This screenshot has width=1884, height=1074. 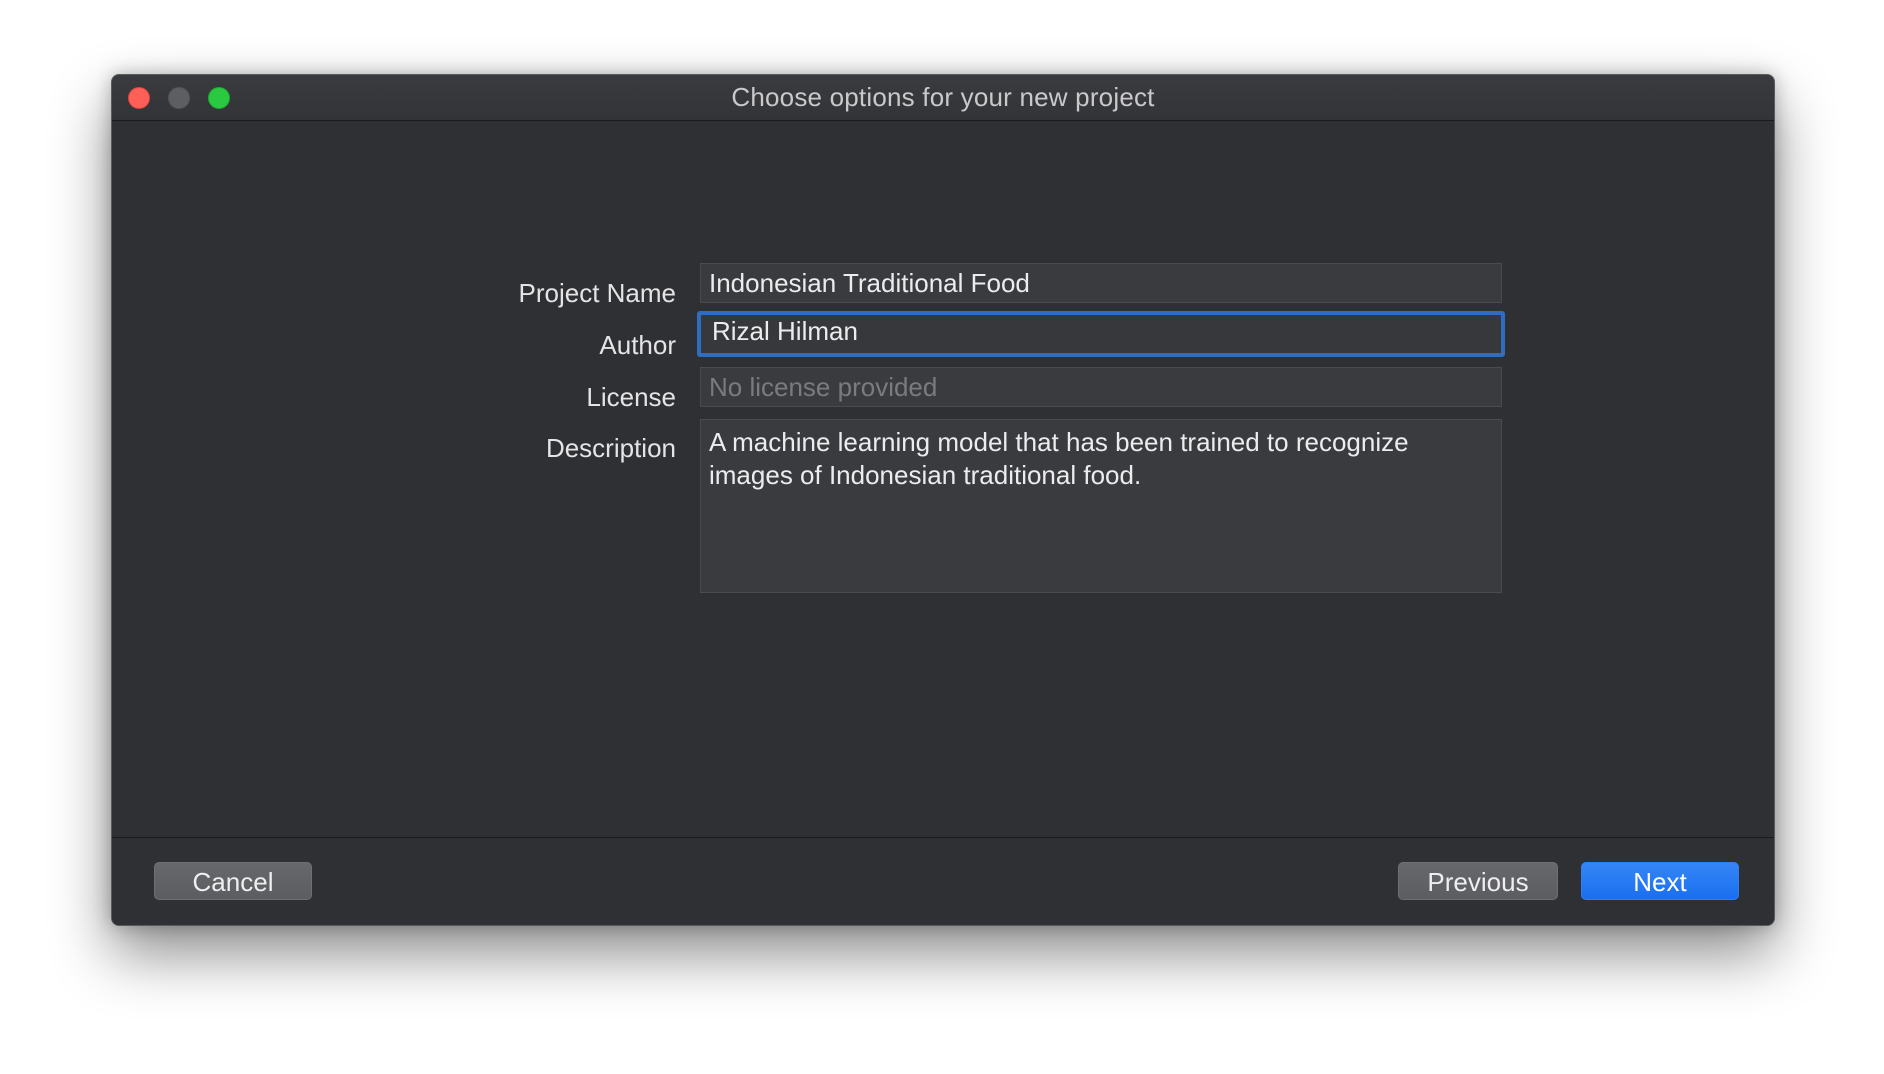 I want to click on description-label: Description, so click(x=610, y=448).